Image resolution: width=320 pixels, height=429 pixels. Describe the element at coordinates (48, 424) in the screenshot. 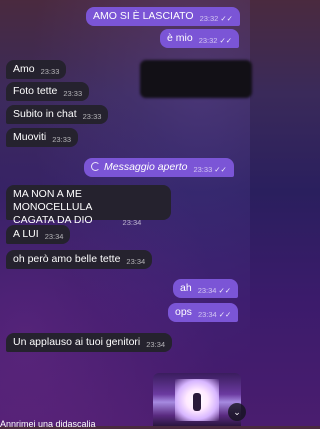

I see `caption-text: Annrimei una didascalia` at that location.